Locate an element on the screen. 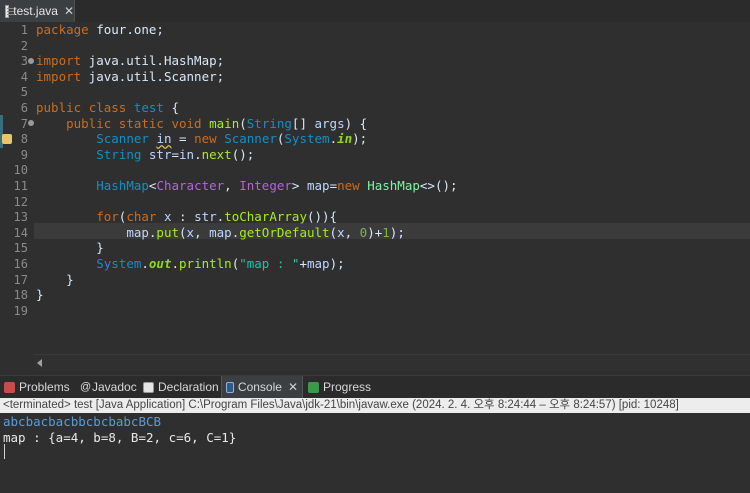 The height and width of the screenshot is (493, 750). line-number: 18 is located at coordinates (20, 295).